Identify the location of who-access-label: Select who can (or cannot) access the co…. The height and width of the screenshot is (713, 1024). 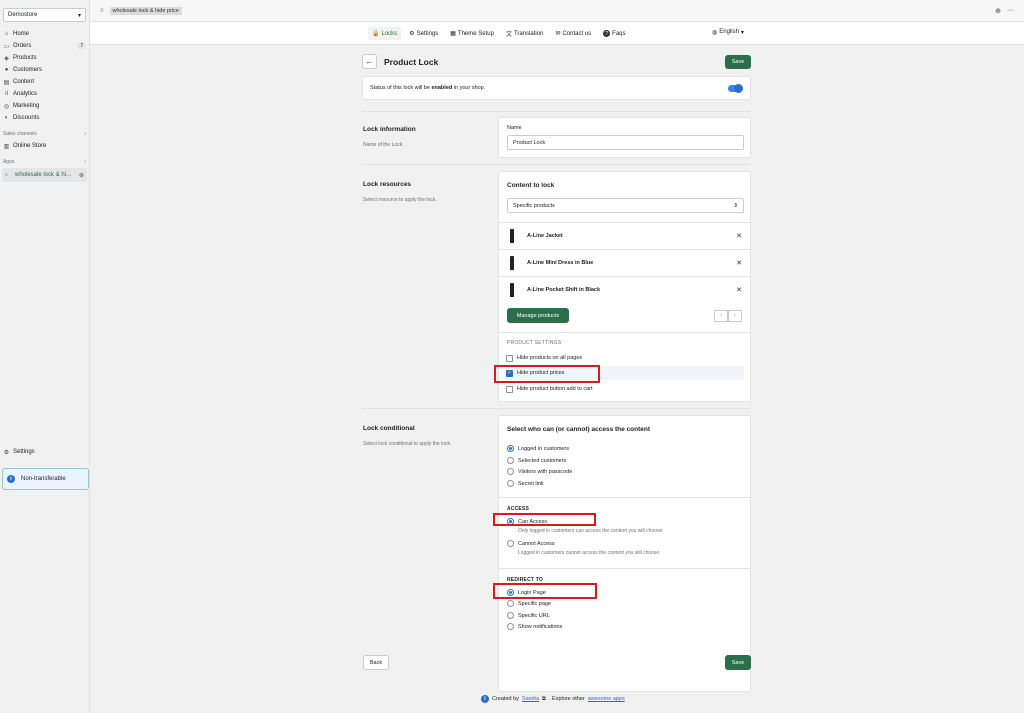
(579, 429).